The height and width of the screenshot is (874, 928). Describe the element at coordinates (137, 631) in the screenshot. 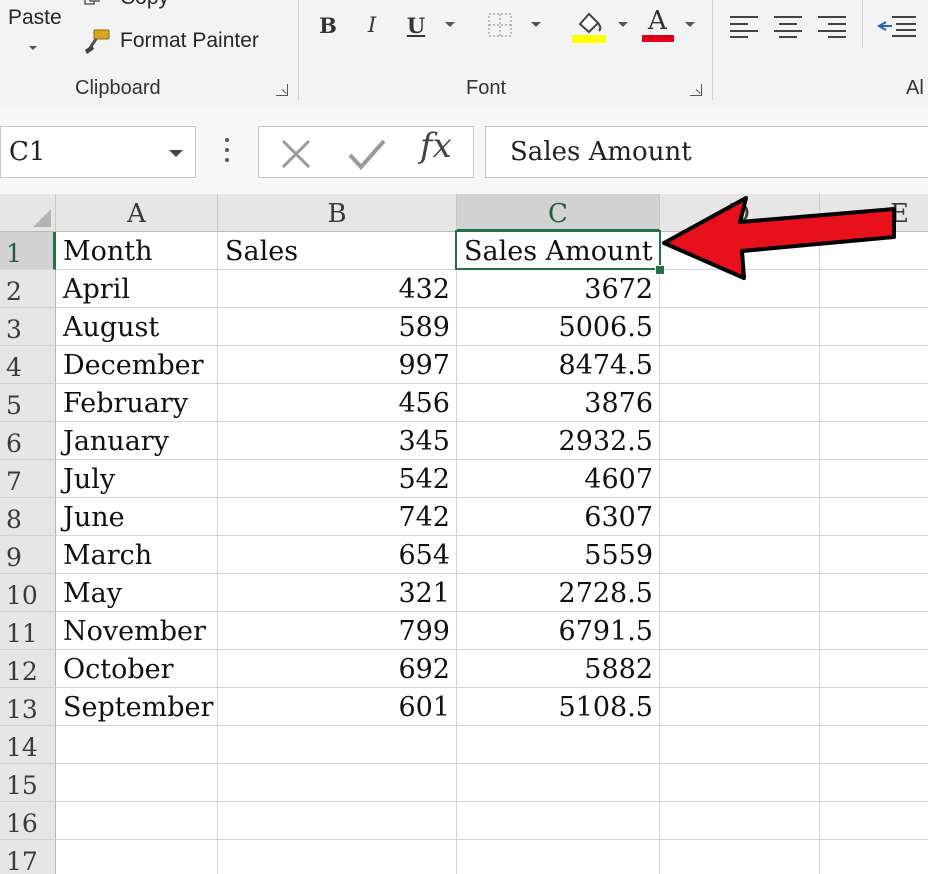

I see `cell-month: November` at that location.